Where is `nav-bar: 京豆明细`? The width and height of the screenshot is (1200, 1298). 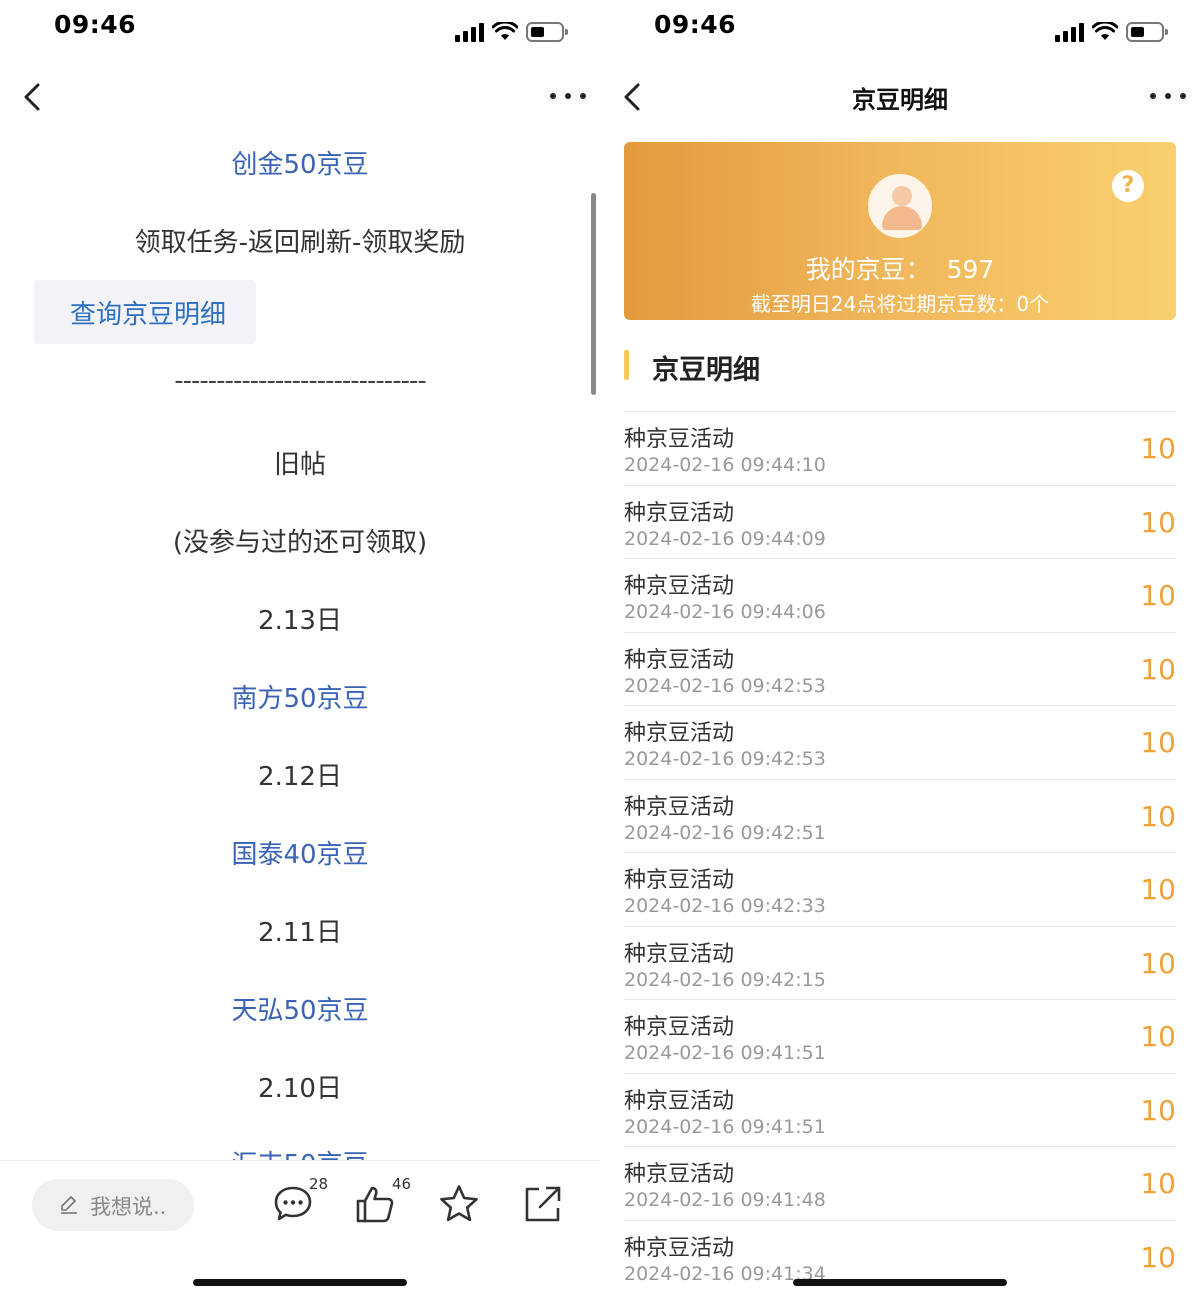
nav-bar: 京豆明细 is located at coordinates (900, 97).